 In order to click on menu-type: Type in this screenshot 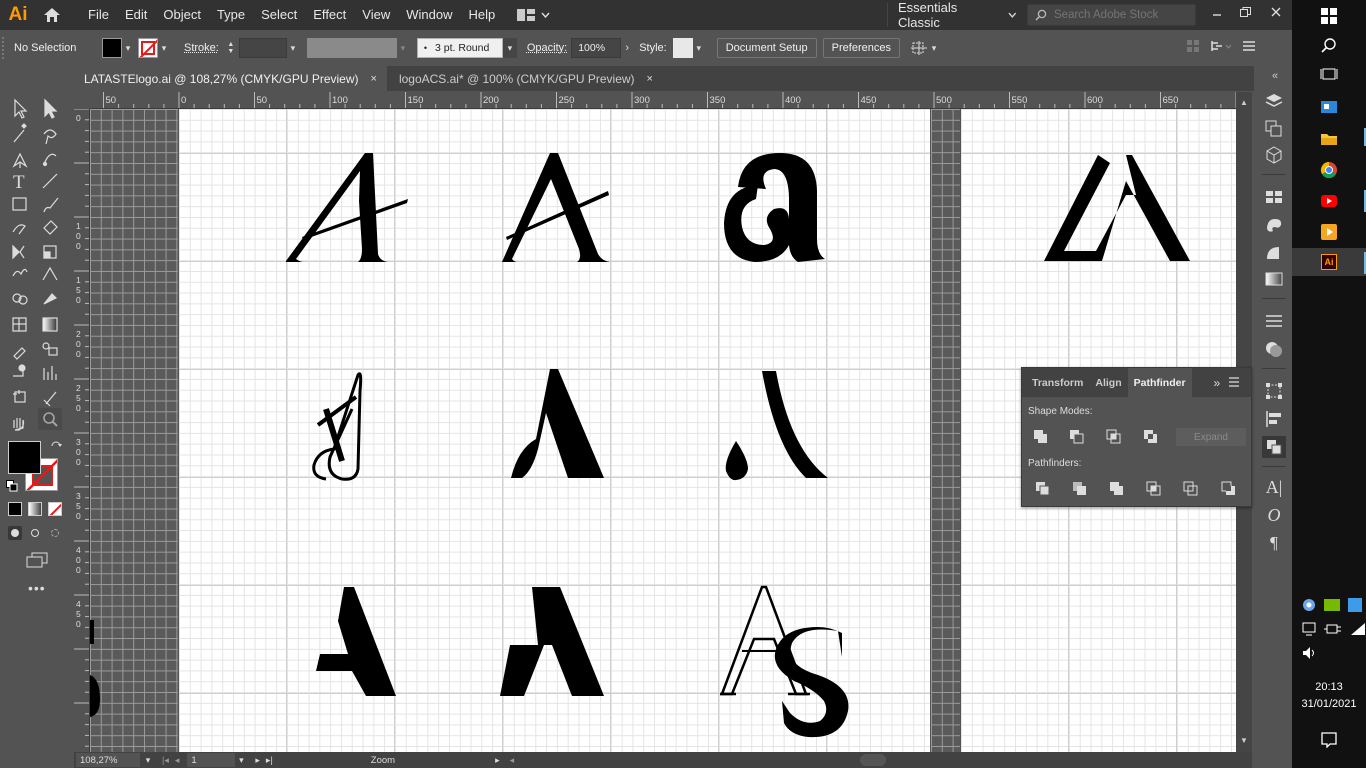, I will do `click(231, 15)`.